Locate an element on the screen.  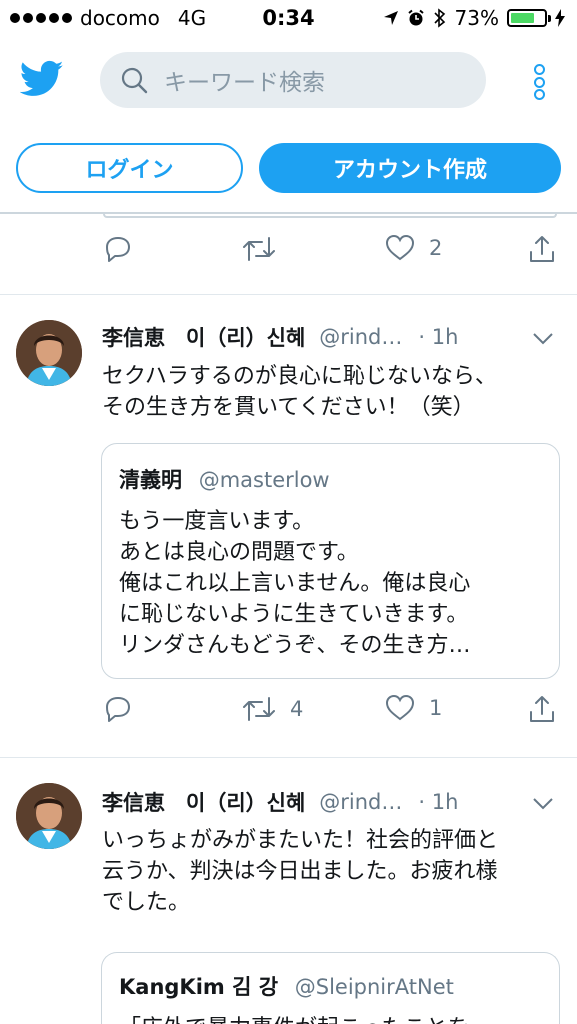
tweet-text: セクハラするのが良心に恥じないなら、 その生き方を貫いてください！（笑） is located at coordinates (327, 392).